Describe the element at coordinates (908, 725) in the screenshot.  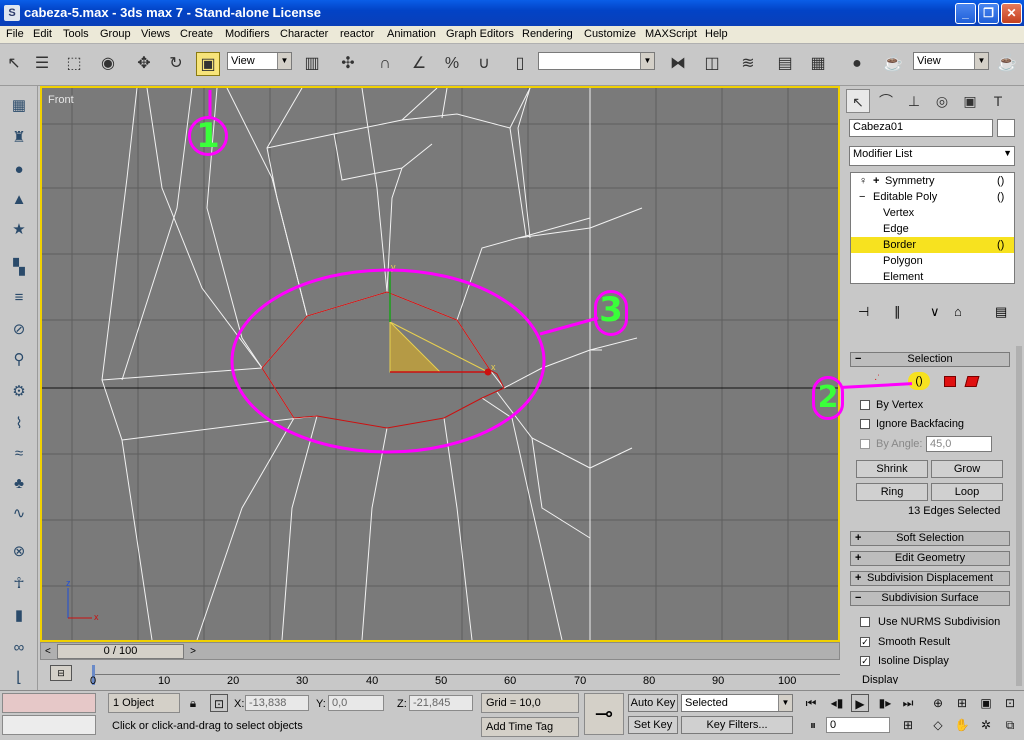
I see `time-config-icon: ⊞` at that location.